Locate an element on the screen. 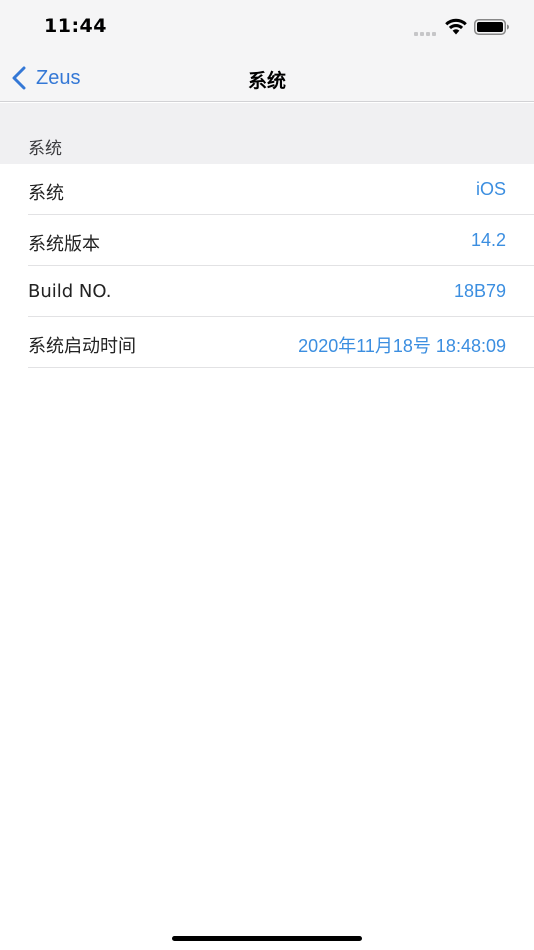 This screenshot has height=950, width=534. row-build-number: Build NO. 18B79 is located at coordinates (281, 291).